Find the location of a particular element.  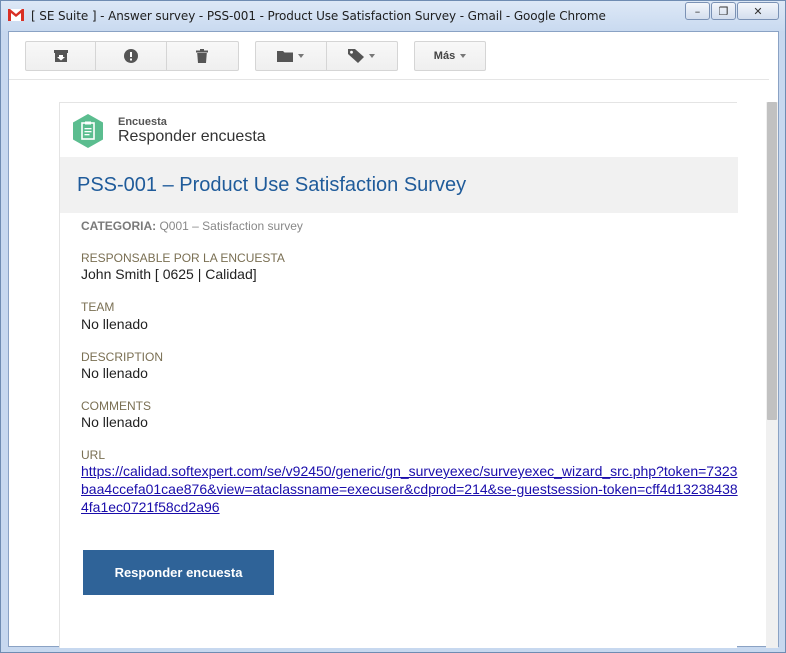

survey-clipboard-icon is located at coordinates (88, 131).